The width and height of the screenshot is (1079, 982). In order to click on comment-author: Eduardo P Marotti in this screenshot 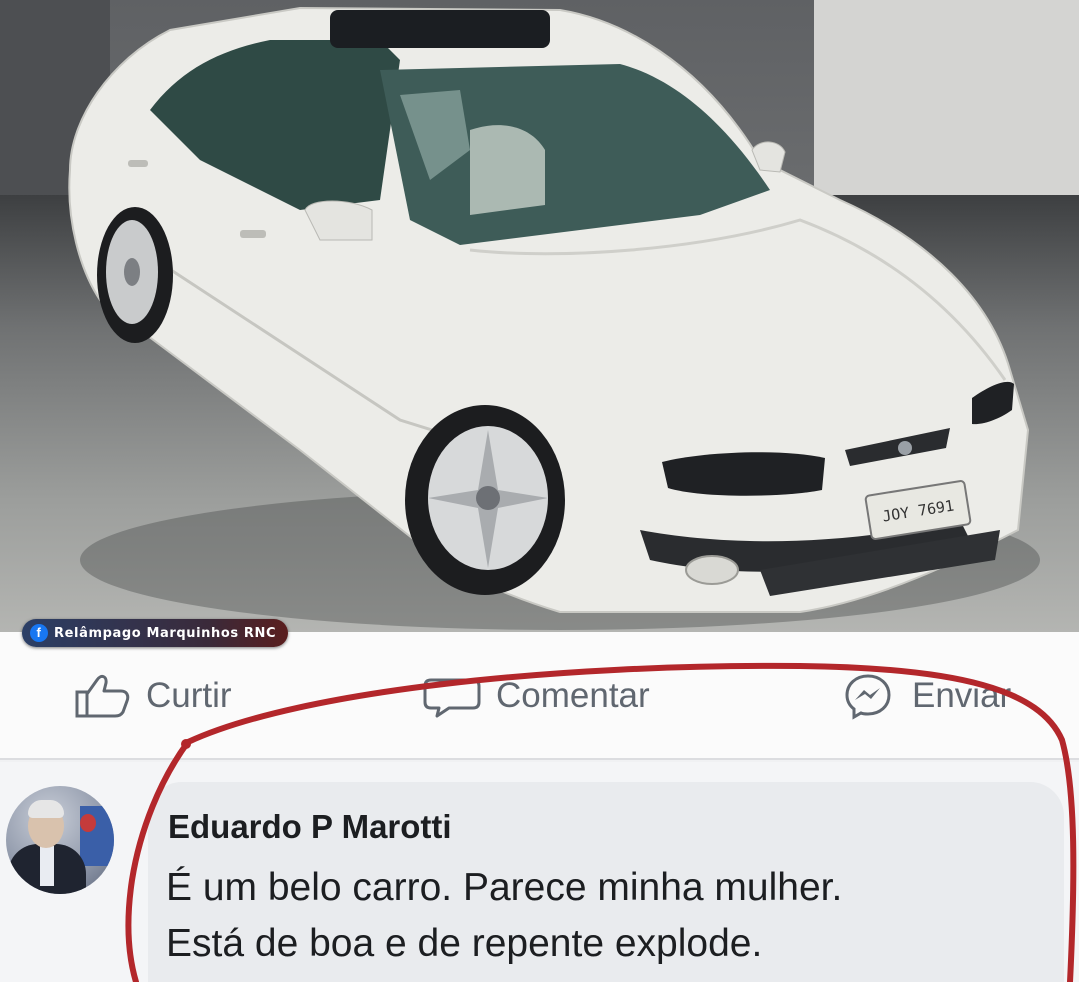, I will do `click(310, 827)`.